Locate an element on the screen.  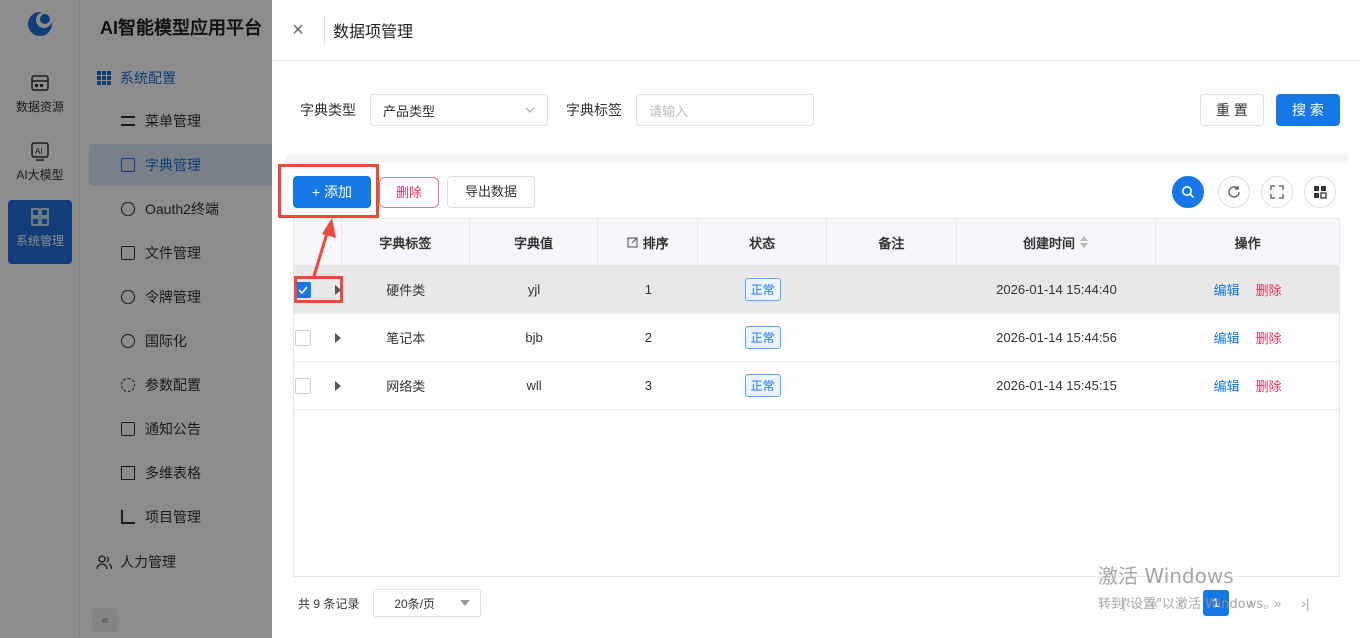
sort-icon is located at coordinates (1084, 242).